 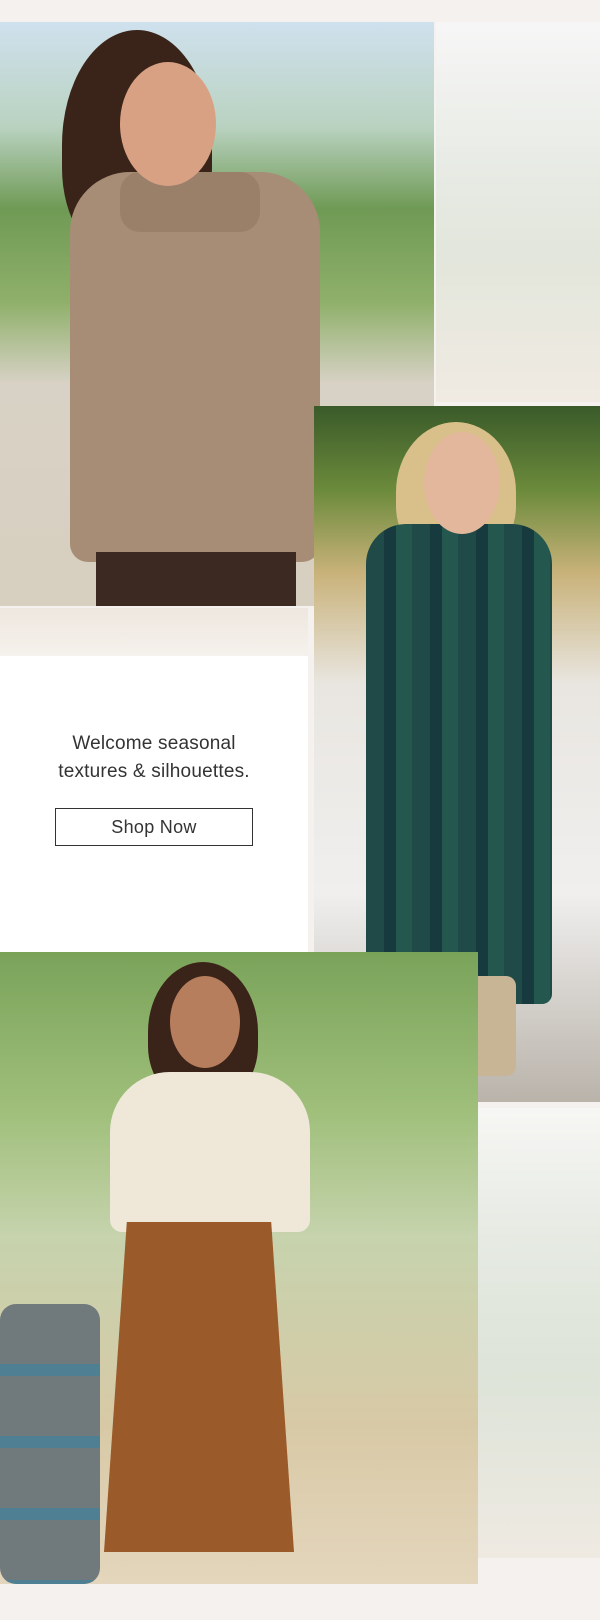 I want to click on brown-ruffle-skirt, so click(x=199, y=1387).